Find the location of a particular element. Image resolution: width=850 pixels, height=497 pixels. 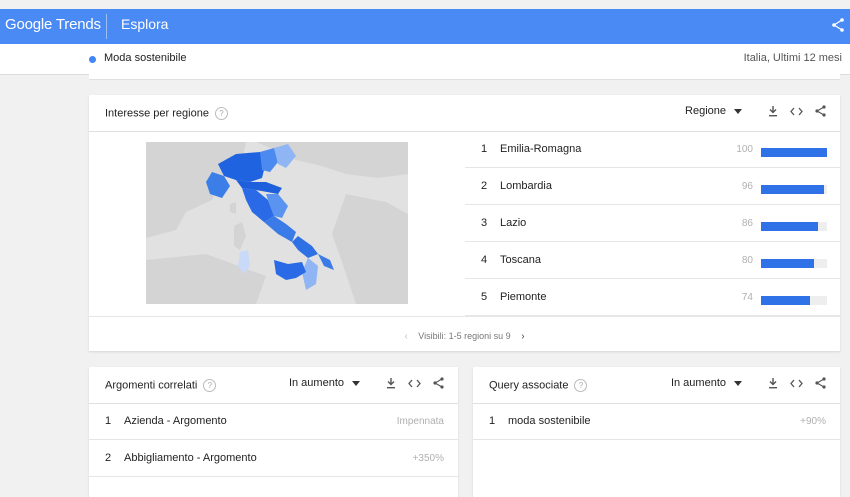

region-pagination: ‹ Visibili: 1-5 regioni su 9 › is located at coordinates (464, 336).